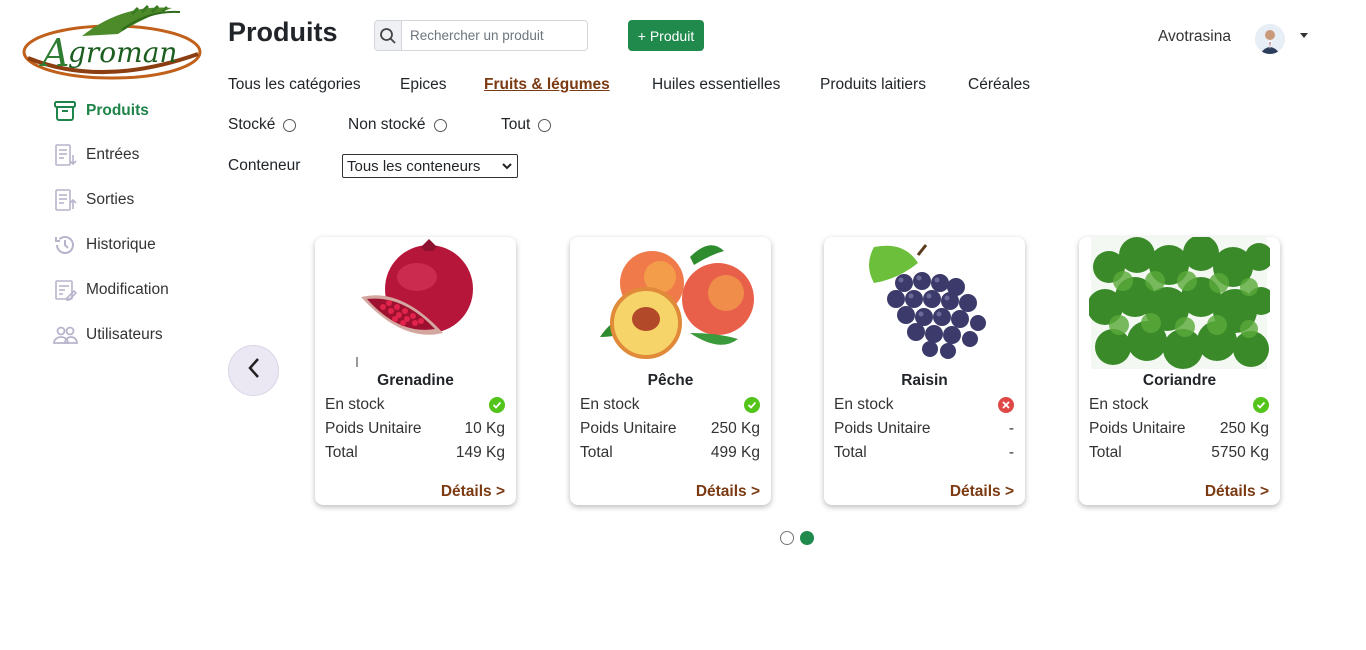 The image size is (1366, 650). Describe the element at coordinates (480, 452) in the screenshot. I see `total-value: 149 Kg` at that location.